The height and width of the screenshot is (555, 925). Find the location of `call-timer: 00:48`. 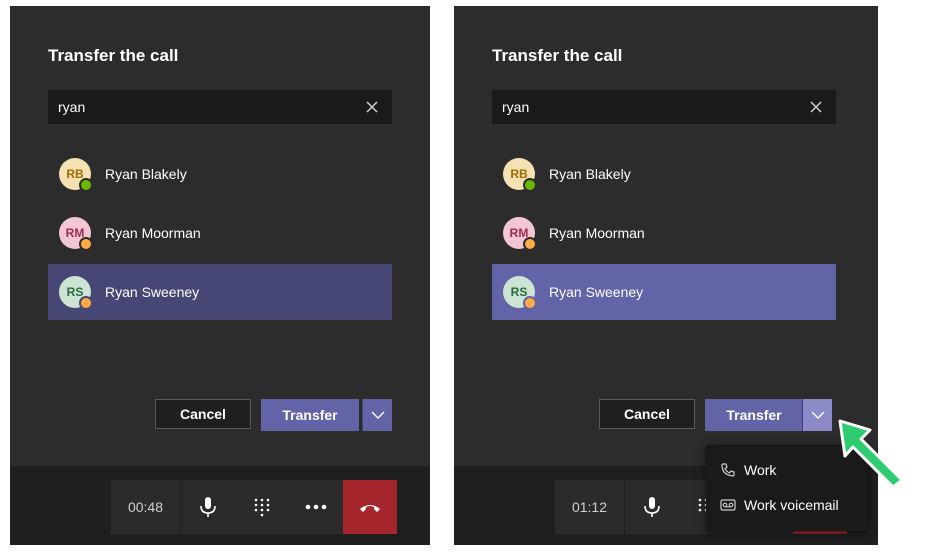

call-timer: 00:48 is located at coordinates (146, 507).